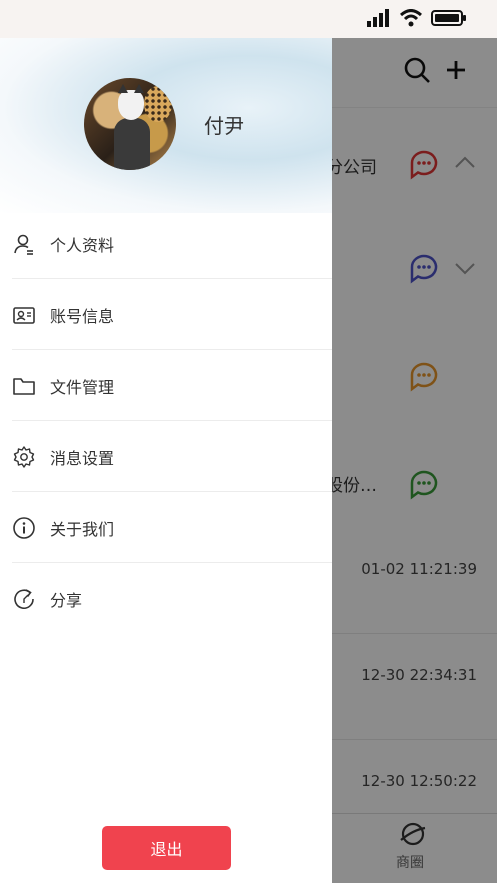 The width and height of the screenshot is (497, 883). I want to click on user-icon, so click(23, 244).